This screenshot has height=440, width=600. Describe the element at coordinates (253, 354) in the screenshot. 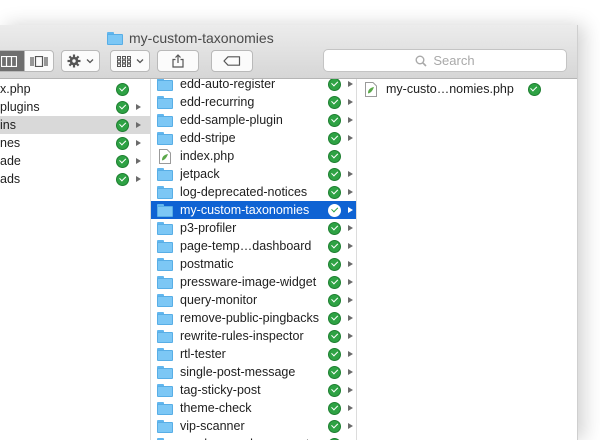

I see `list-item: rtl-tester` at that location.